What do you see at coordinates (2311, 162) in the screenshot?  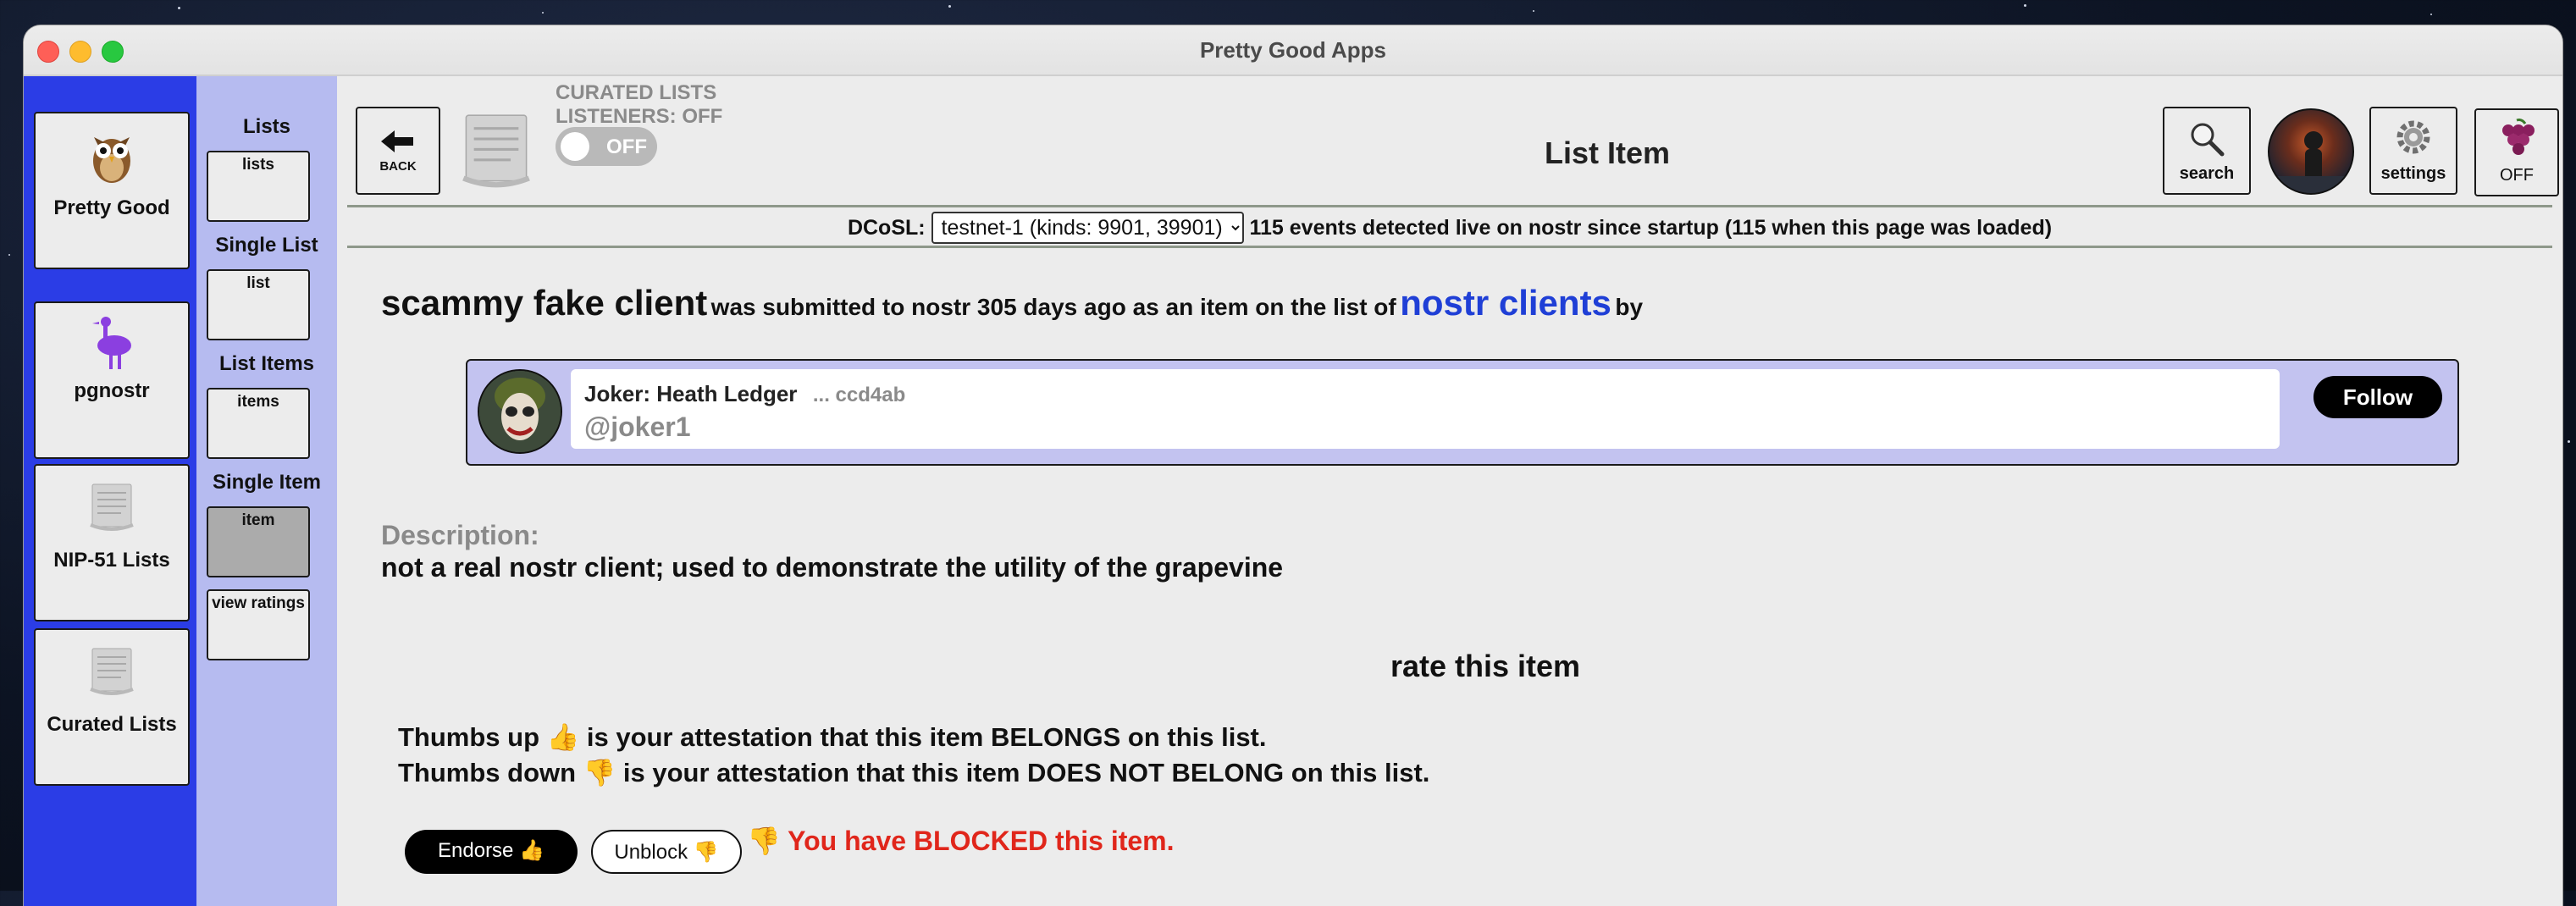 I see `avatar-silhouette` at bounding box center [2311, 162].